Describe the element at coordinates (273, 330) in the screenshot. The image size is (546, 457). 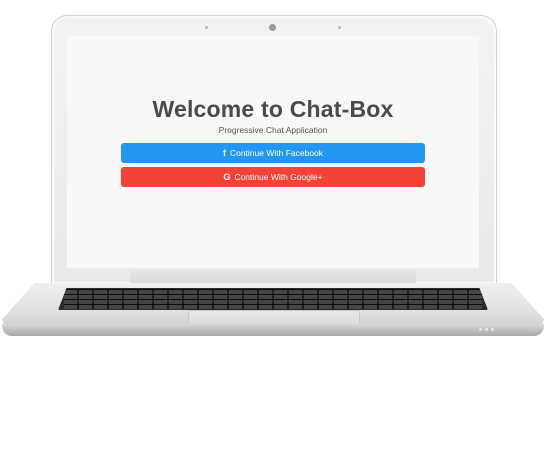
I see `laptop-front-edge` at that location.